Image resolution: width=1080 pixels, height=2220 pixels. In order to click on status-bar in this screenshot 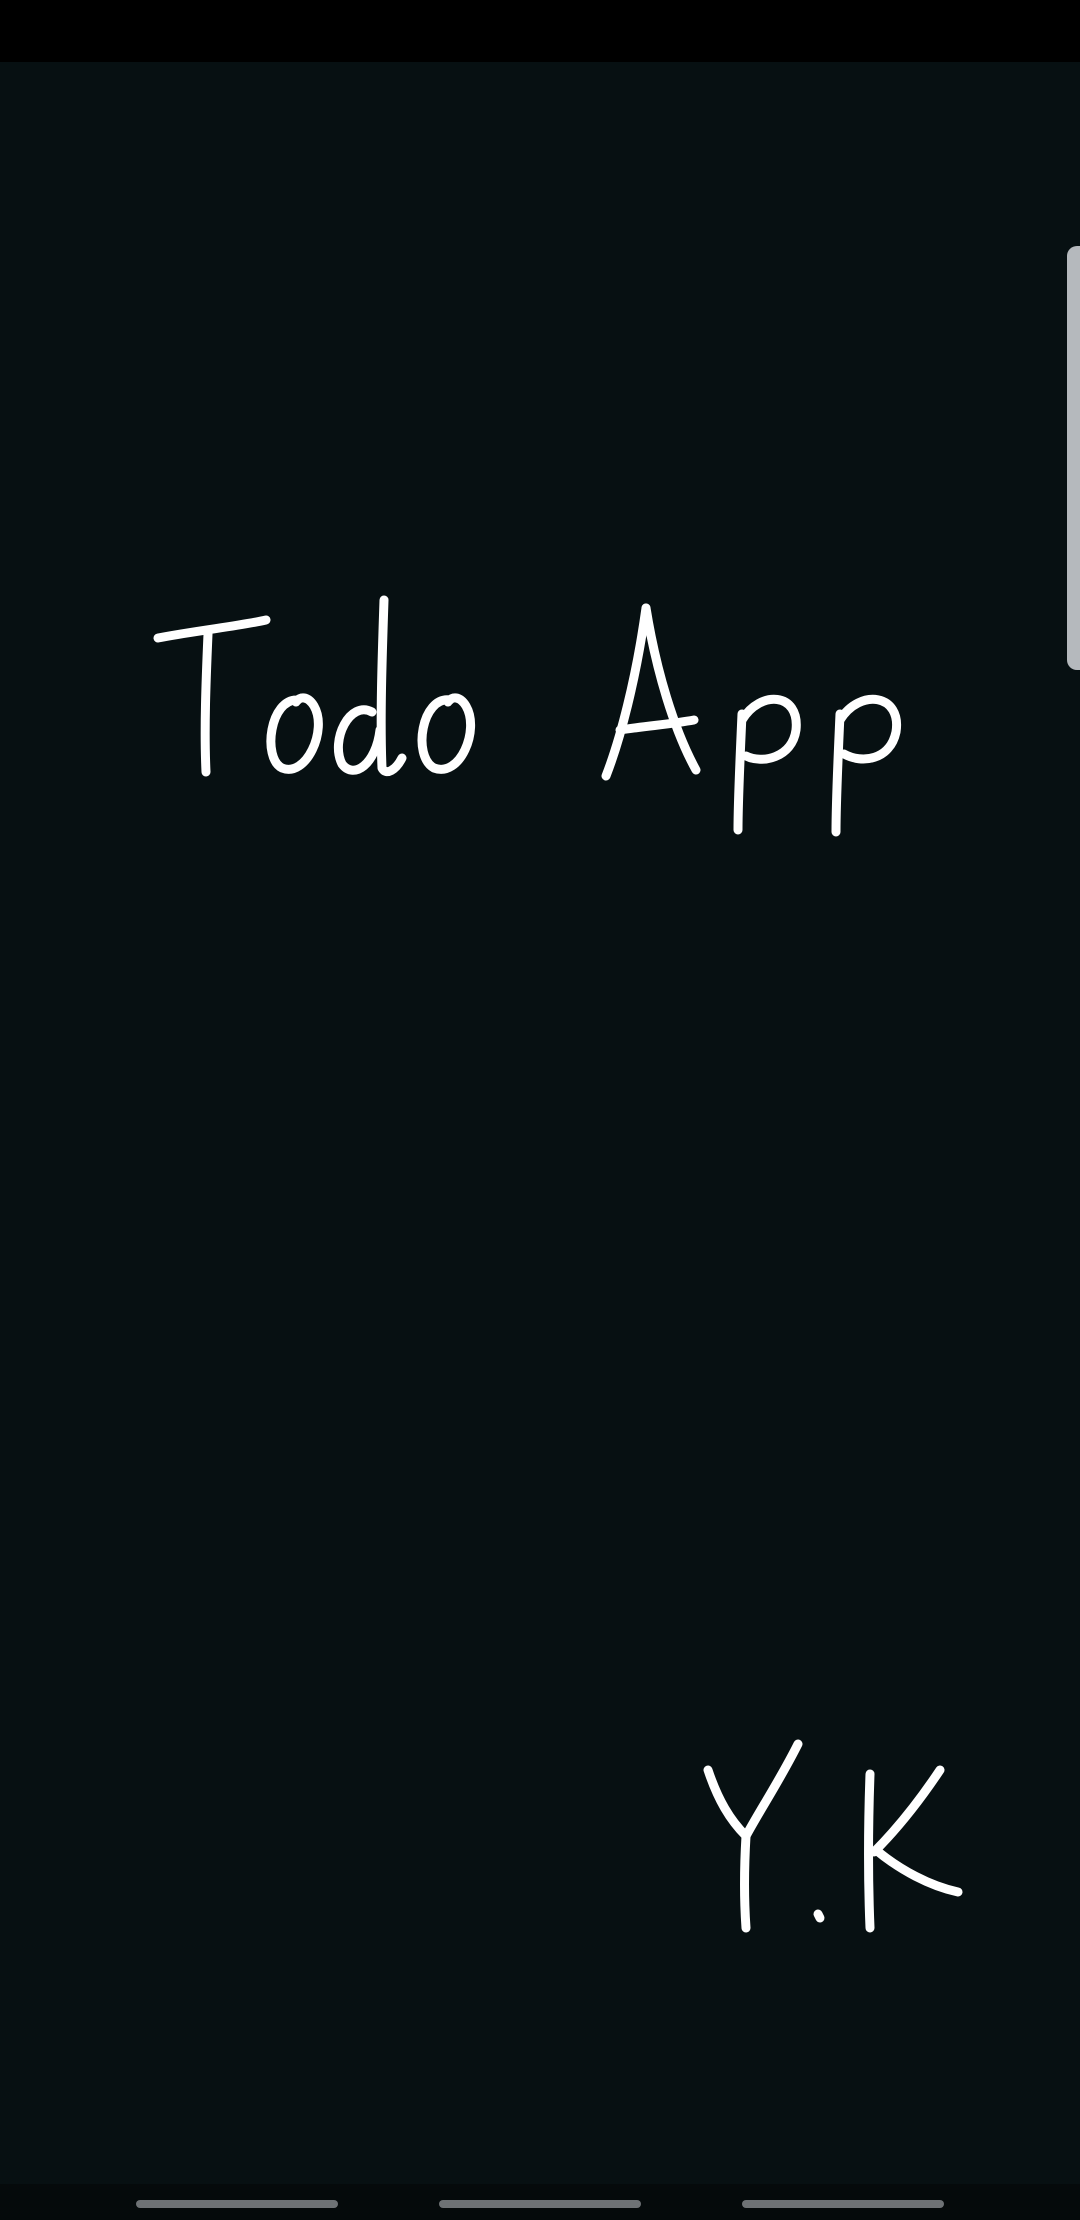, I will do `click(540, 31)`.